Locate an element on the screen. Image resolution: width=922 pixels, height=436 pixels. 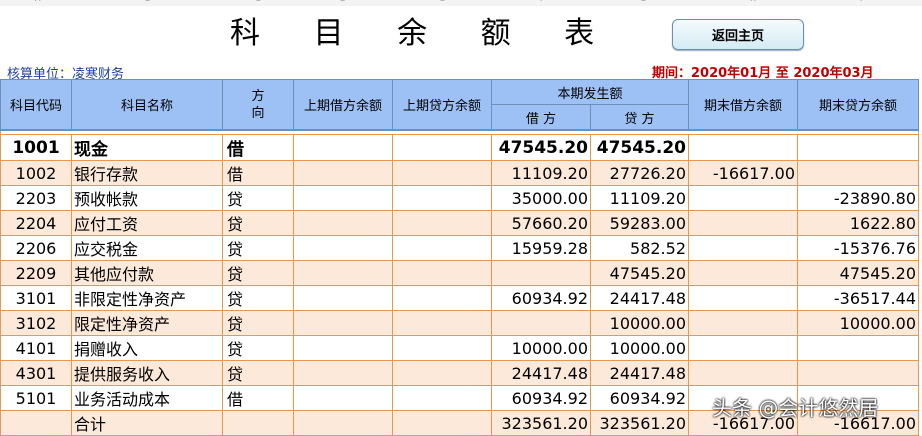
cell-code: 5101 is located at coordinates (36, 398).